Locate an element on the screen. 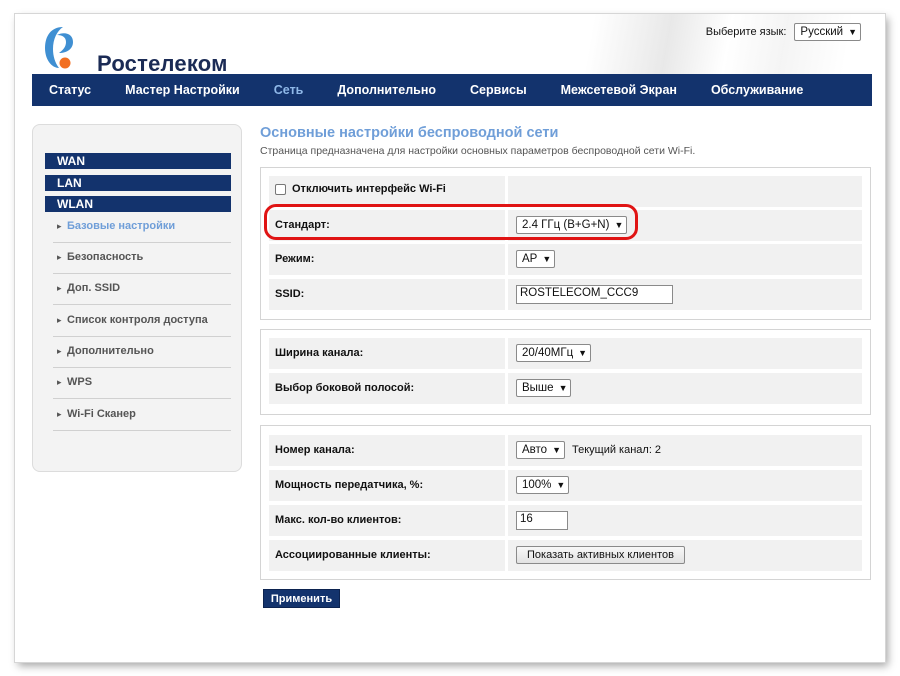  sidebar-item-security: ▸ Безопасность is located at coordinates (142, 258).